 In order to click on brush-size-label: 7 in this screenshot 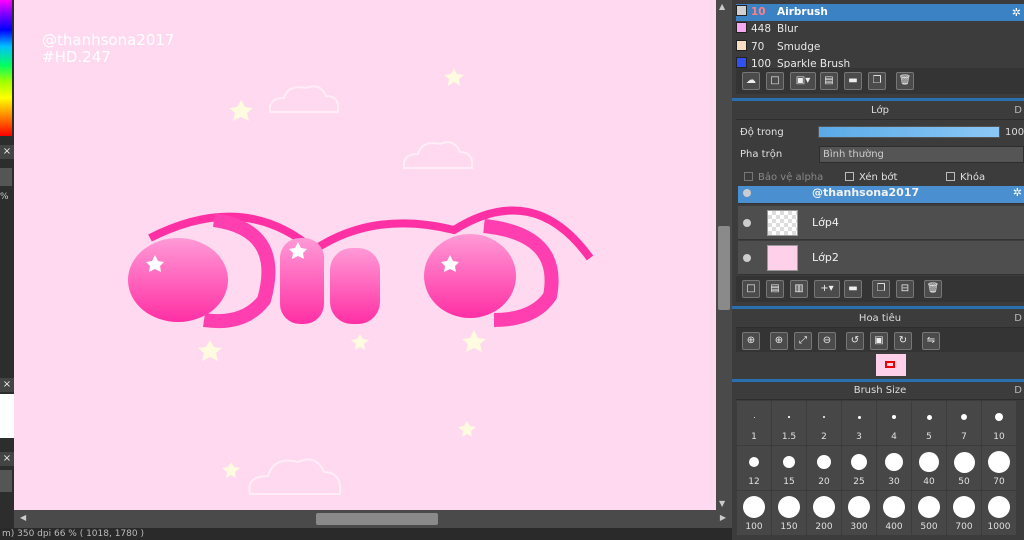, I will do `click(964, 437)`.